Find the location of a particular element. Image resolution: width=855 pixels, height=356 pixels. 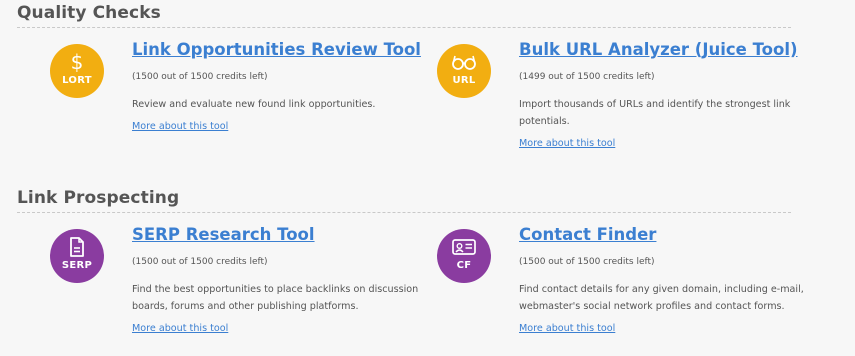

document-icon is located at coordinates (77, 247).